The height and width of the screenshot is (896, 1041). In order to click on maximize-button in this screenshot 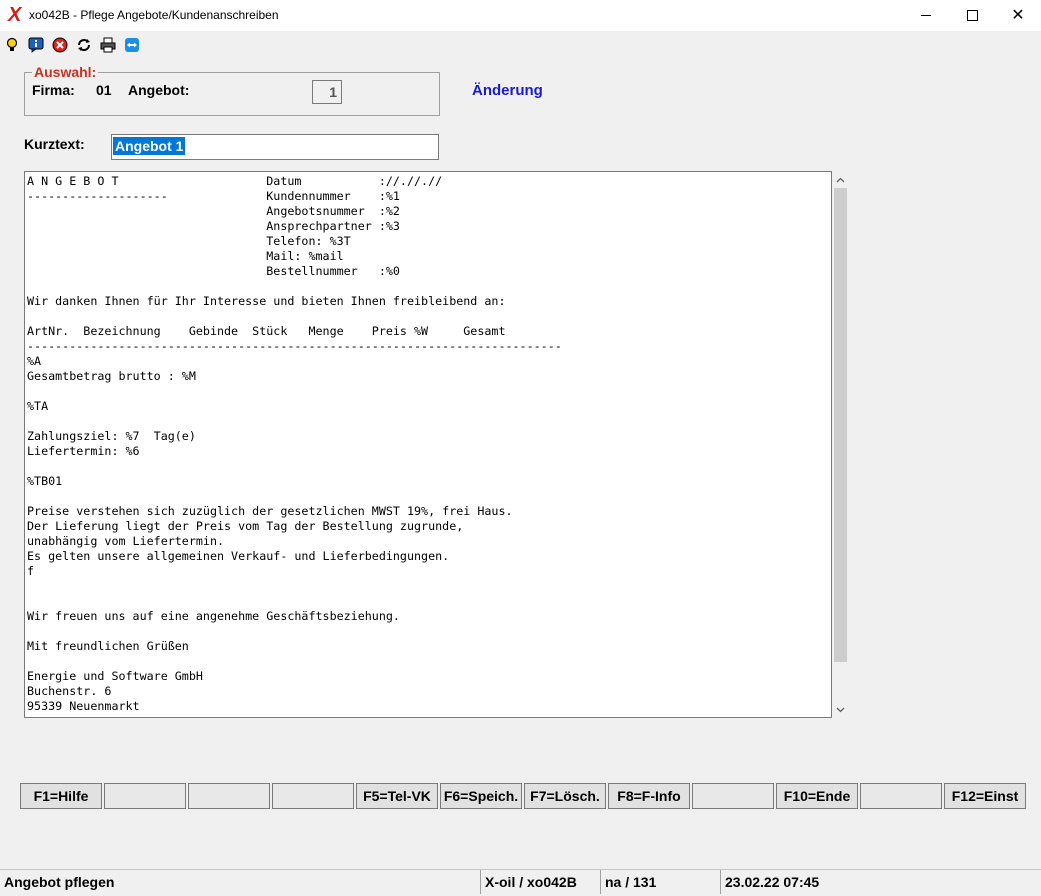, I will do `click(972, 15)`.